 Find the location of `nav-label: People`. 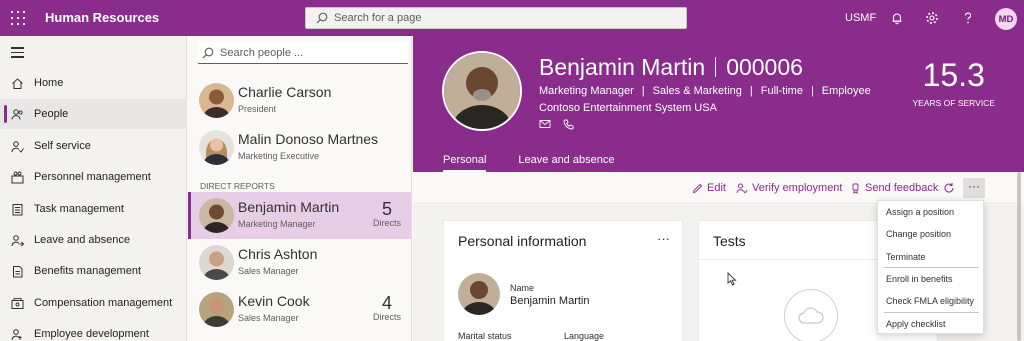

nav-label: People is located at coordinates (51, 114).